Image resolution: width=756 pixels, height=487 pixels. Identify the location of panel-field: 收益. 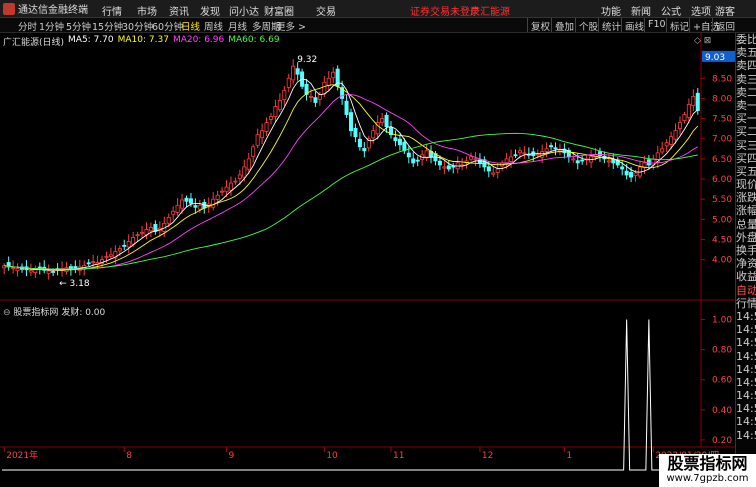
(746, 277).